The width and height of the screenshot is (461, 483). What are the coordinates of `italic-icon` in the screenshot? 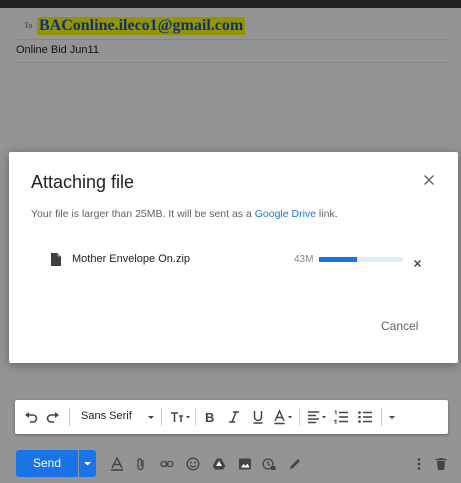 It's located at (234, 417).